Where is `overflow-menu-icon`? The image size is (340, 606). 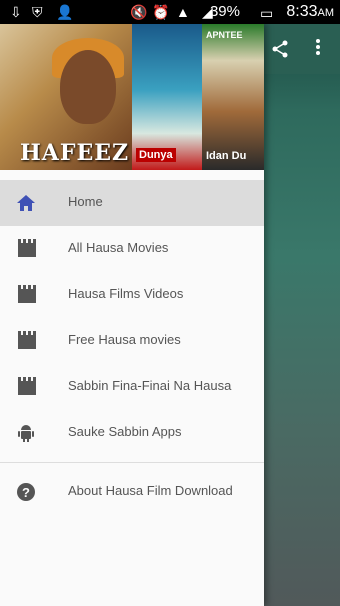 overflow-menu-icon is located at coordinates (318, 47).